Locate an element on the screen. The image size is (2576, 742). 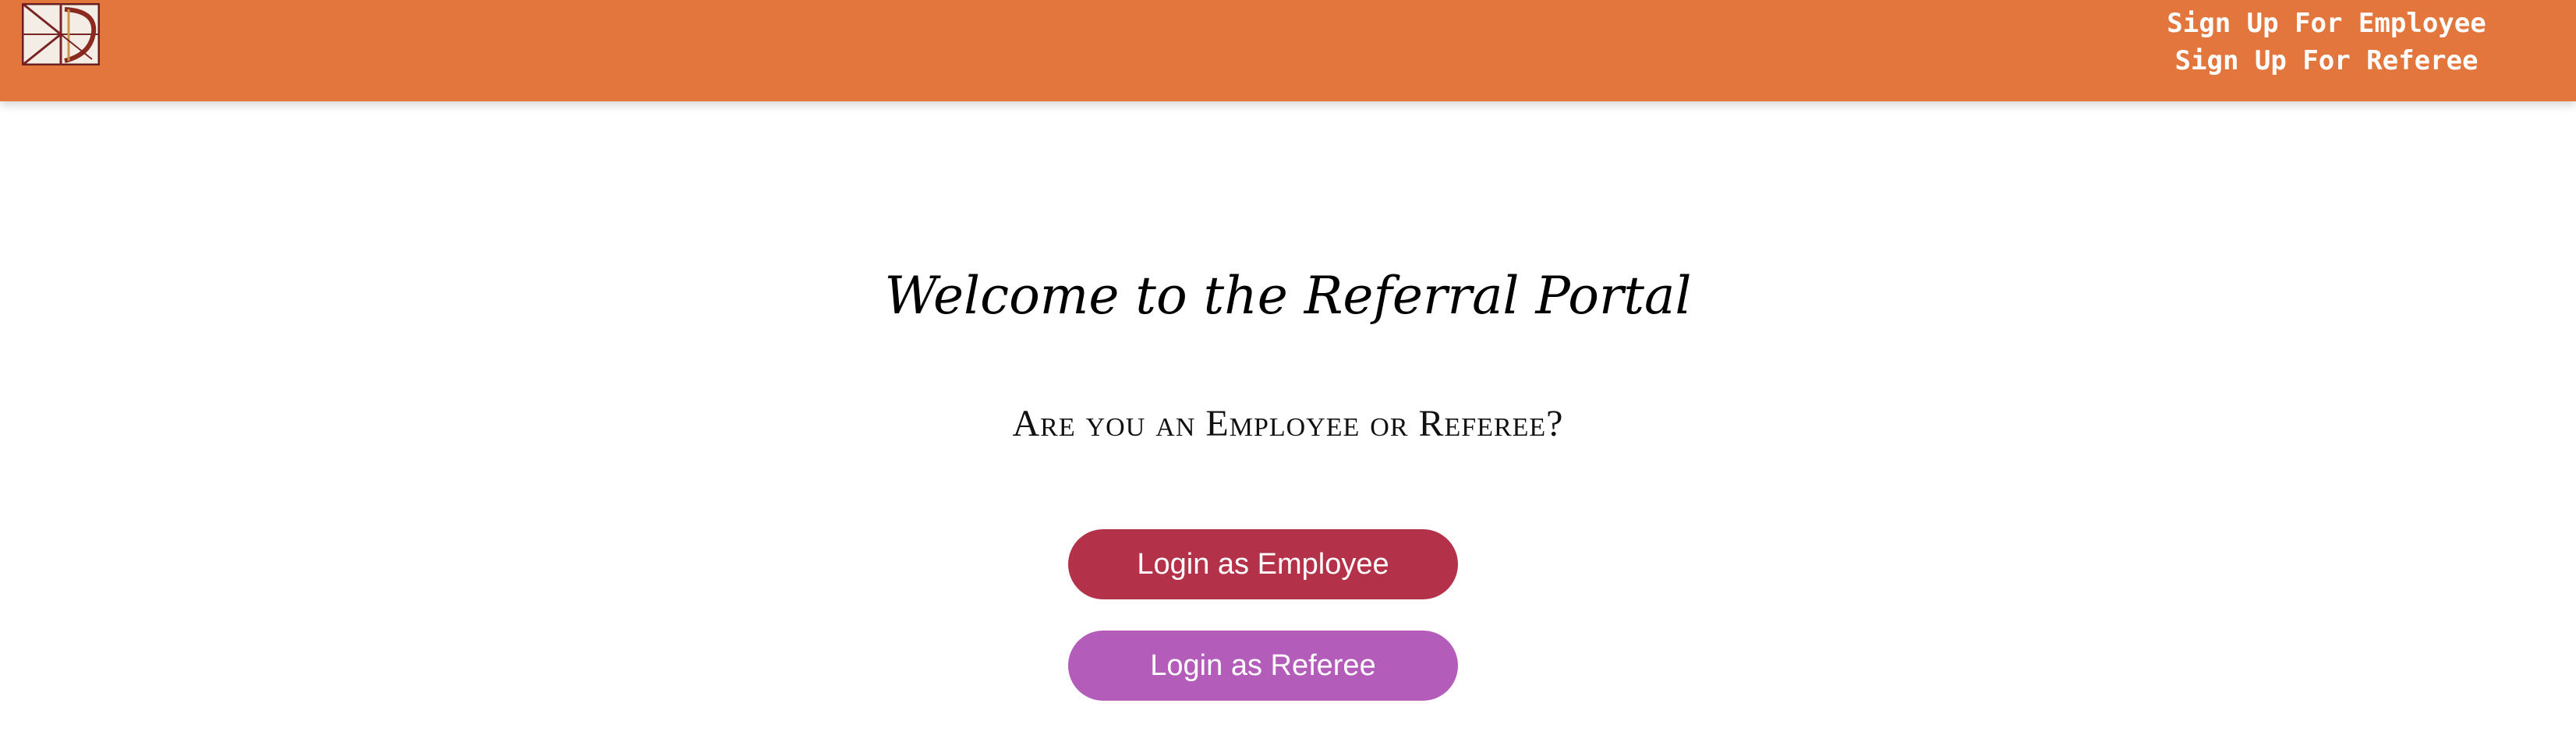
logo-icon is located at coordinates (61, 34).